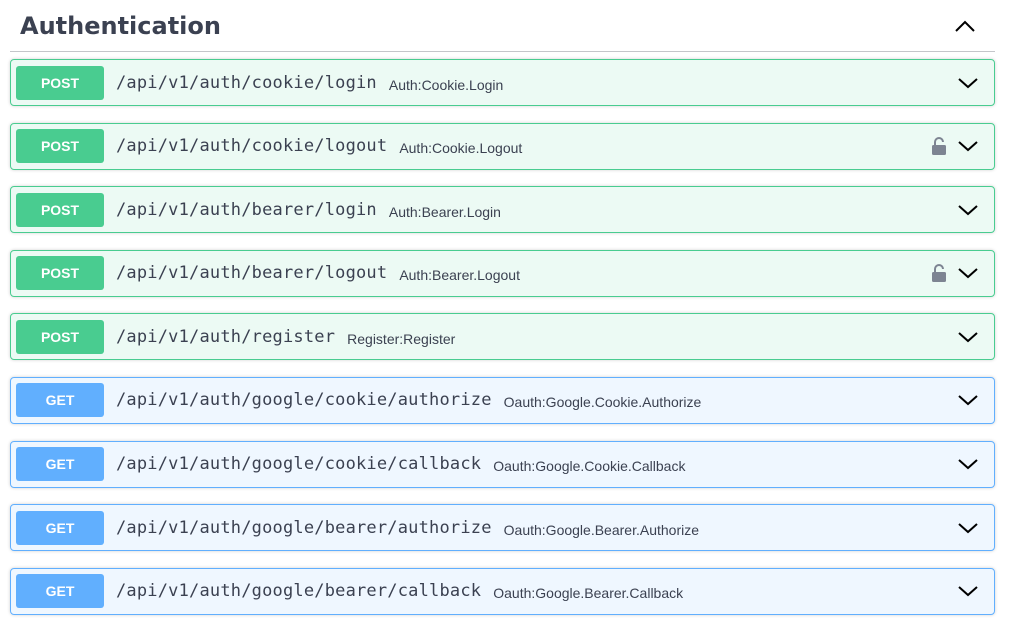 The width and height of the screenshot is (1023, 631). What do you see at coordinates (251, 146) in the screenshot?
I see `operation-path: /api/v1/auth/cookie/logout` at bounding box center [251, 146].